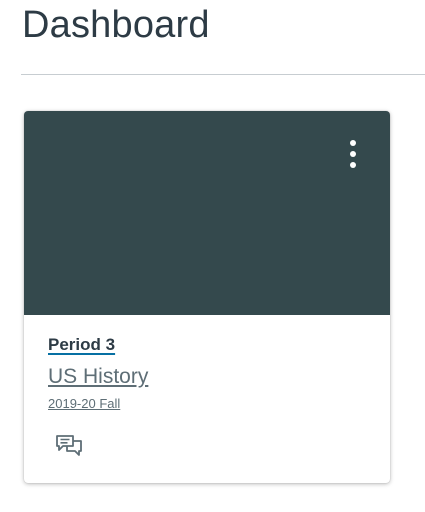 The width and height of the screenshot is (425, 512). Describe the element at coordinates (69, 446) in the screenshot. I see `discussions-icon` at that location.